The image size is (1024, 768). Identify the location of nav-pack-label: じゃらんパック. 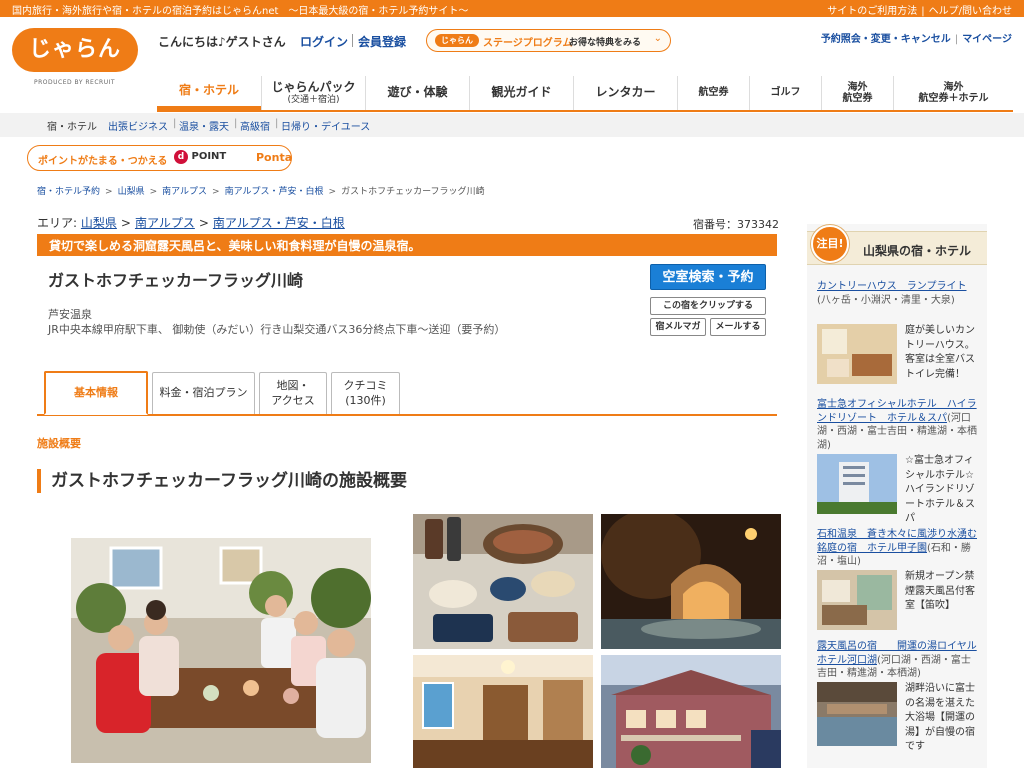
(313, 86).